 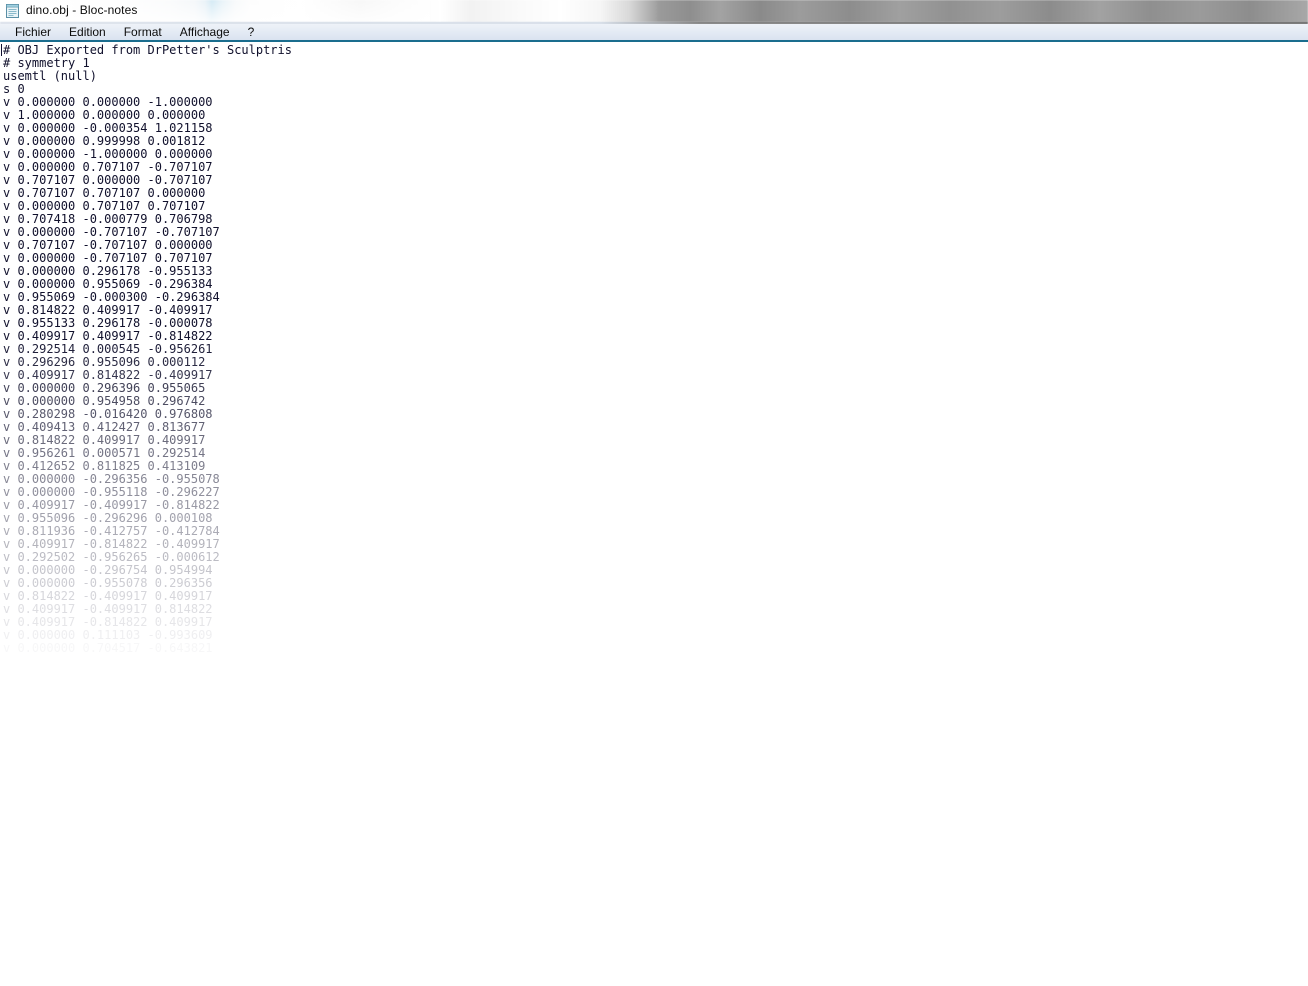 What do you see at coordinates (87, 32) in the screenshot?
I see `menu-item-edition: Edition` at bounding box center [87, 32].